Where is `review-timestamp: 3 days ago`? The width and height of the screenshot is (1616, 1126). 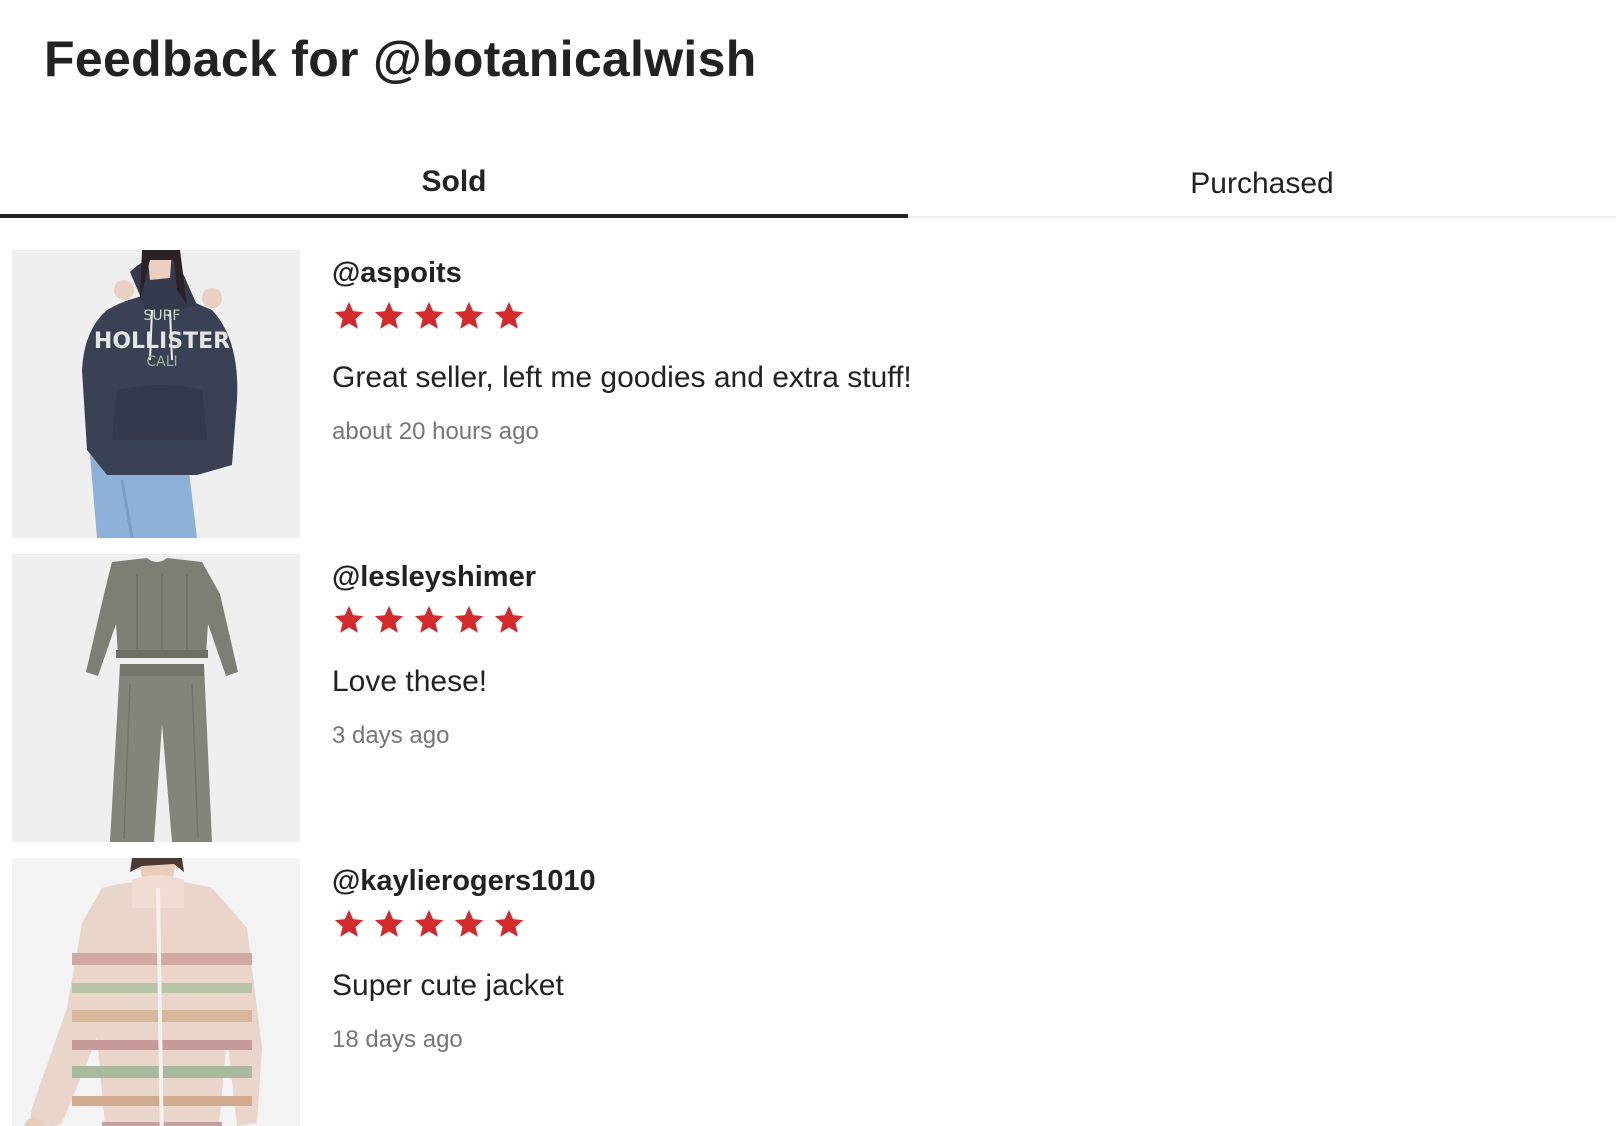 review-timestamp: 3 days ago is located at coordinates (391, 735).